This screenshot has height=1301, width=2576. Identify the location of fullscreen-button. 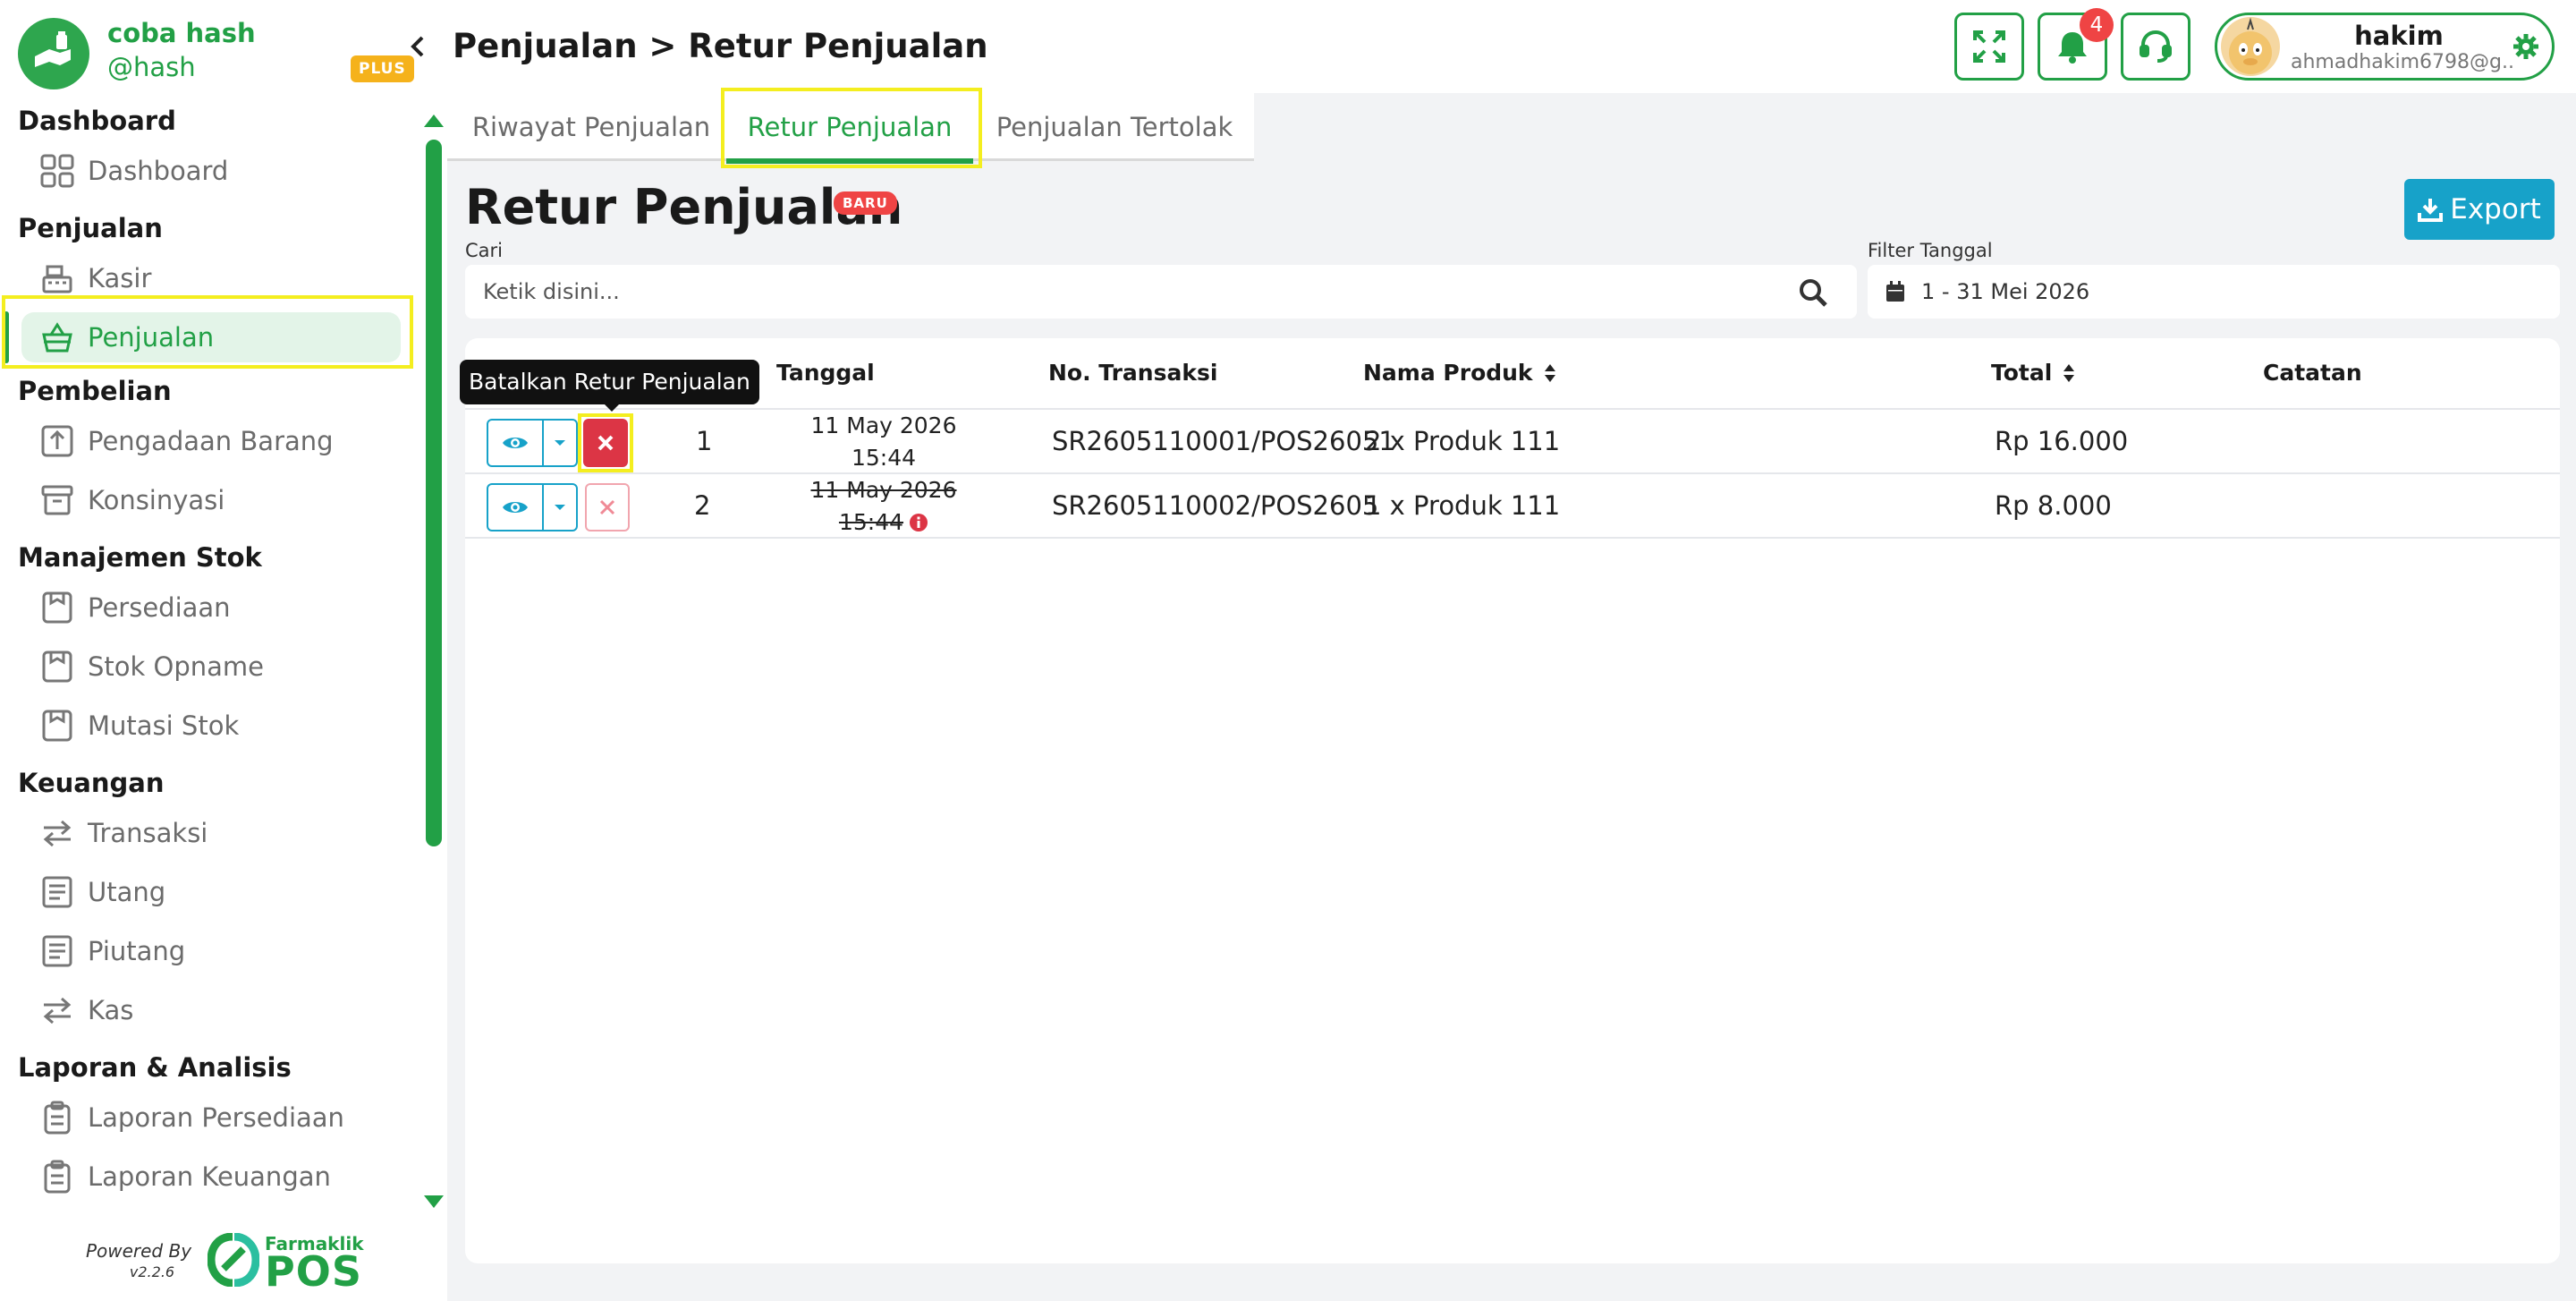
(1989, 47).